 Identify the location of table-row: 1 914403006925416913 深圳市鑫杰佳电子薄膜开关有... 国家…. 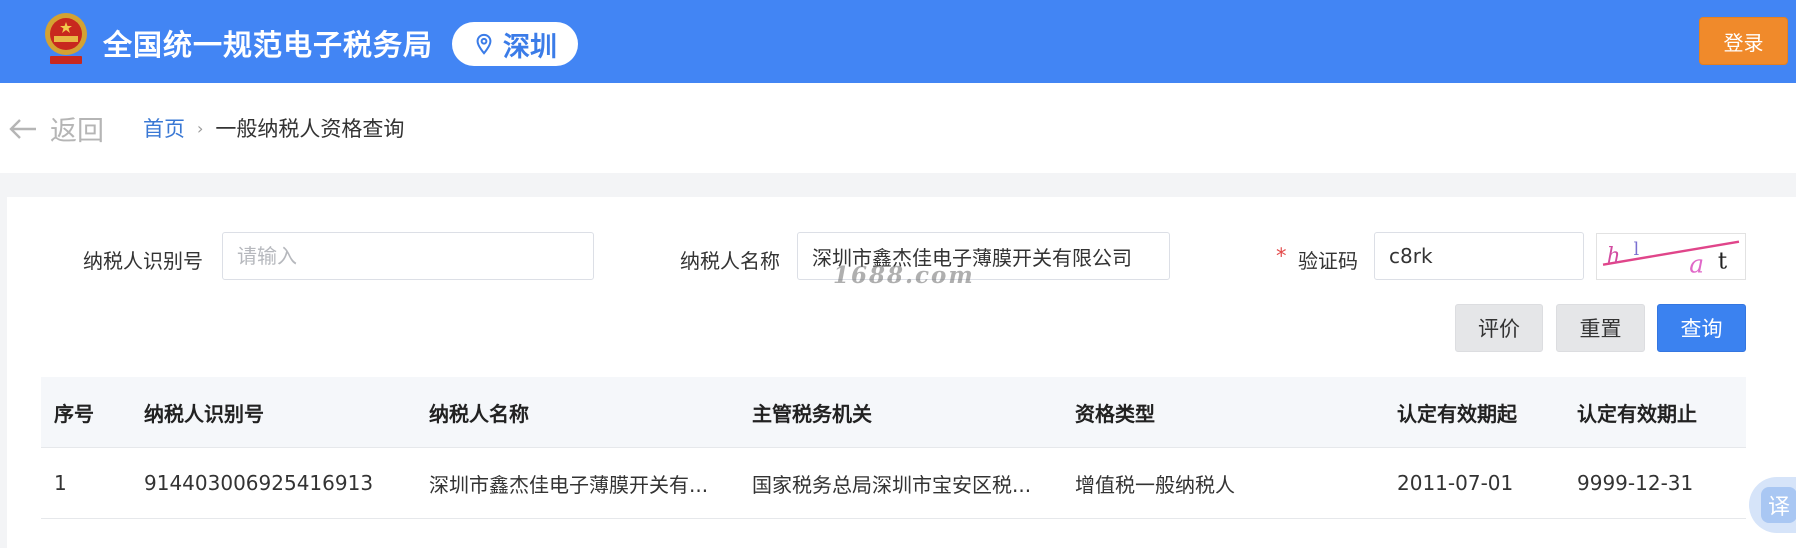
(893, 483).